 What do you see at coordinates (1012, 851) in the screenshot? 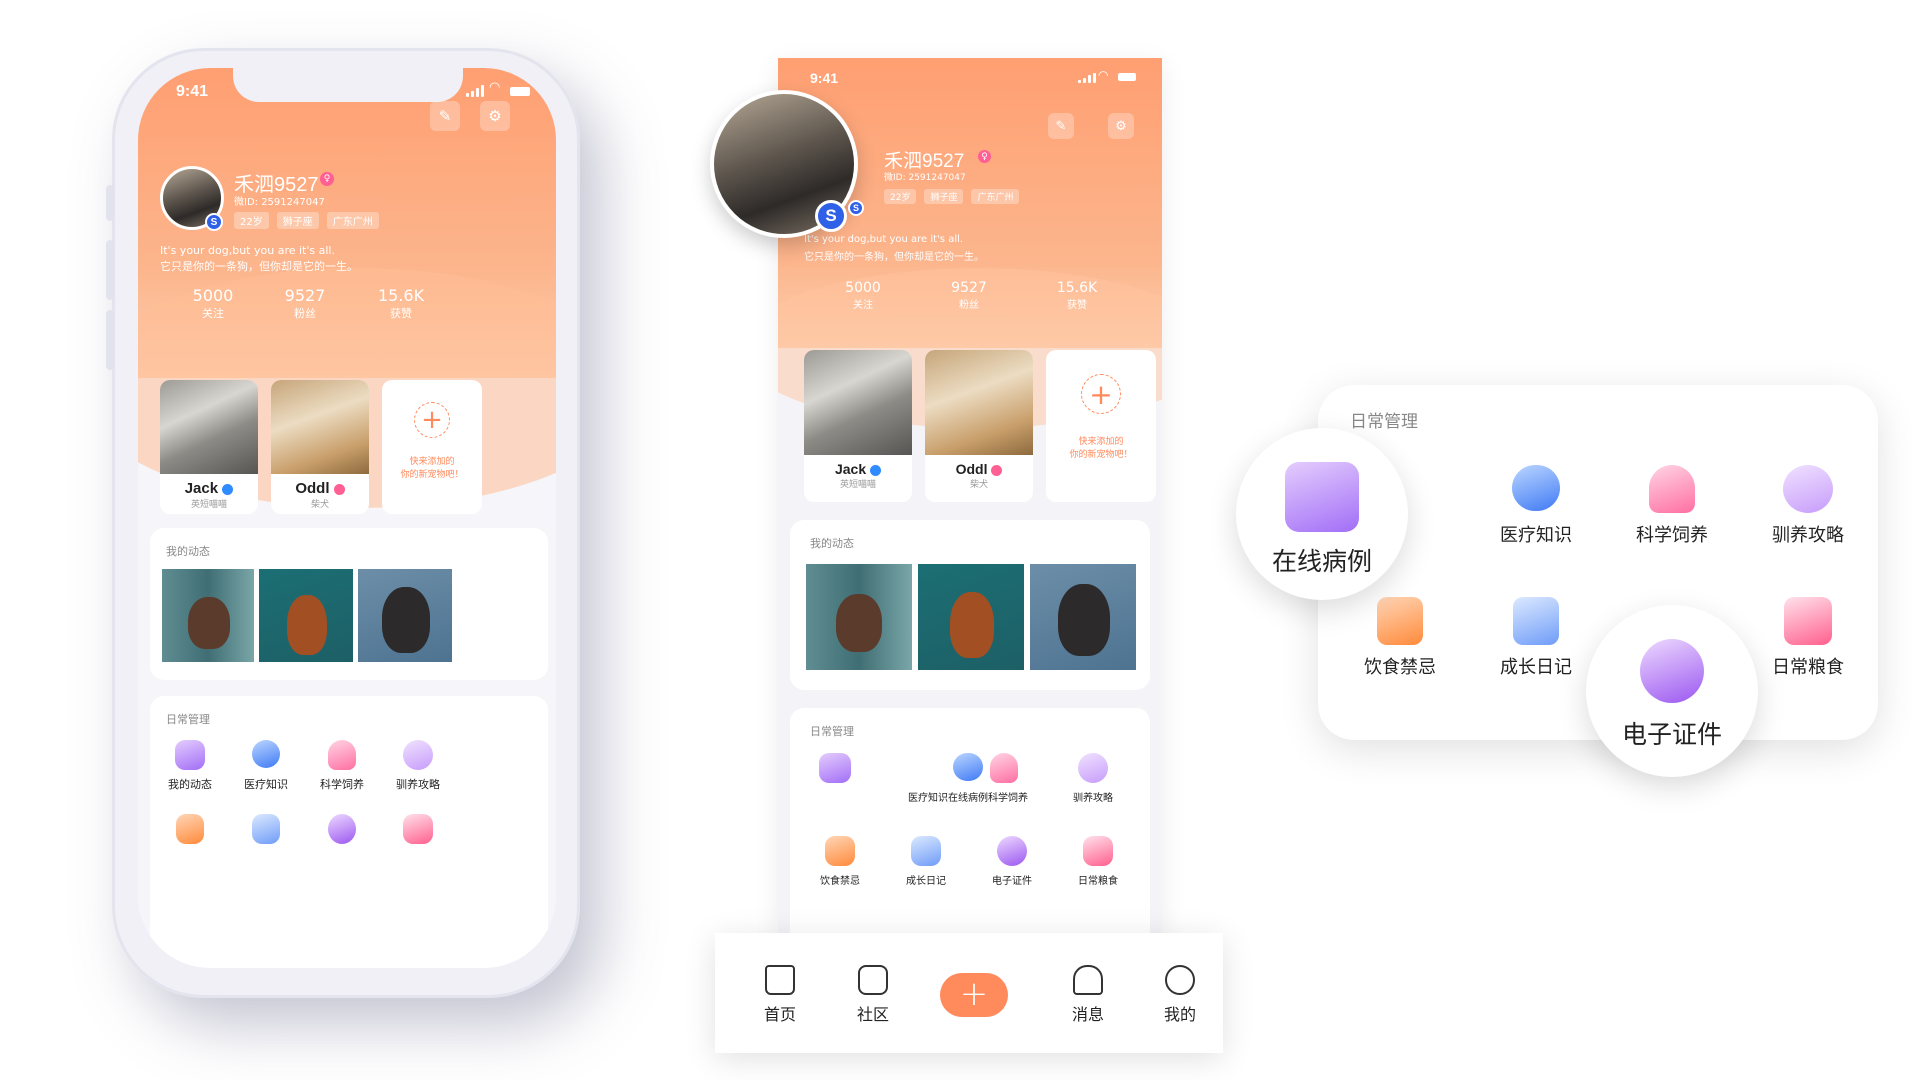
I see `badge-icon` at bounding box center [1012, 851].